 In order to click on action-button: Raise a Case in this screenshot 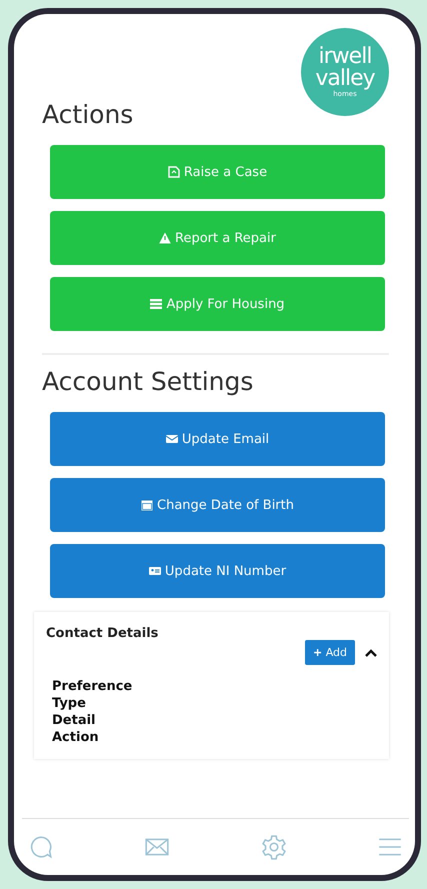, I will do `click(217, 172)`.